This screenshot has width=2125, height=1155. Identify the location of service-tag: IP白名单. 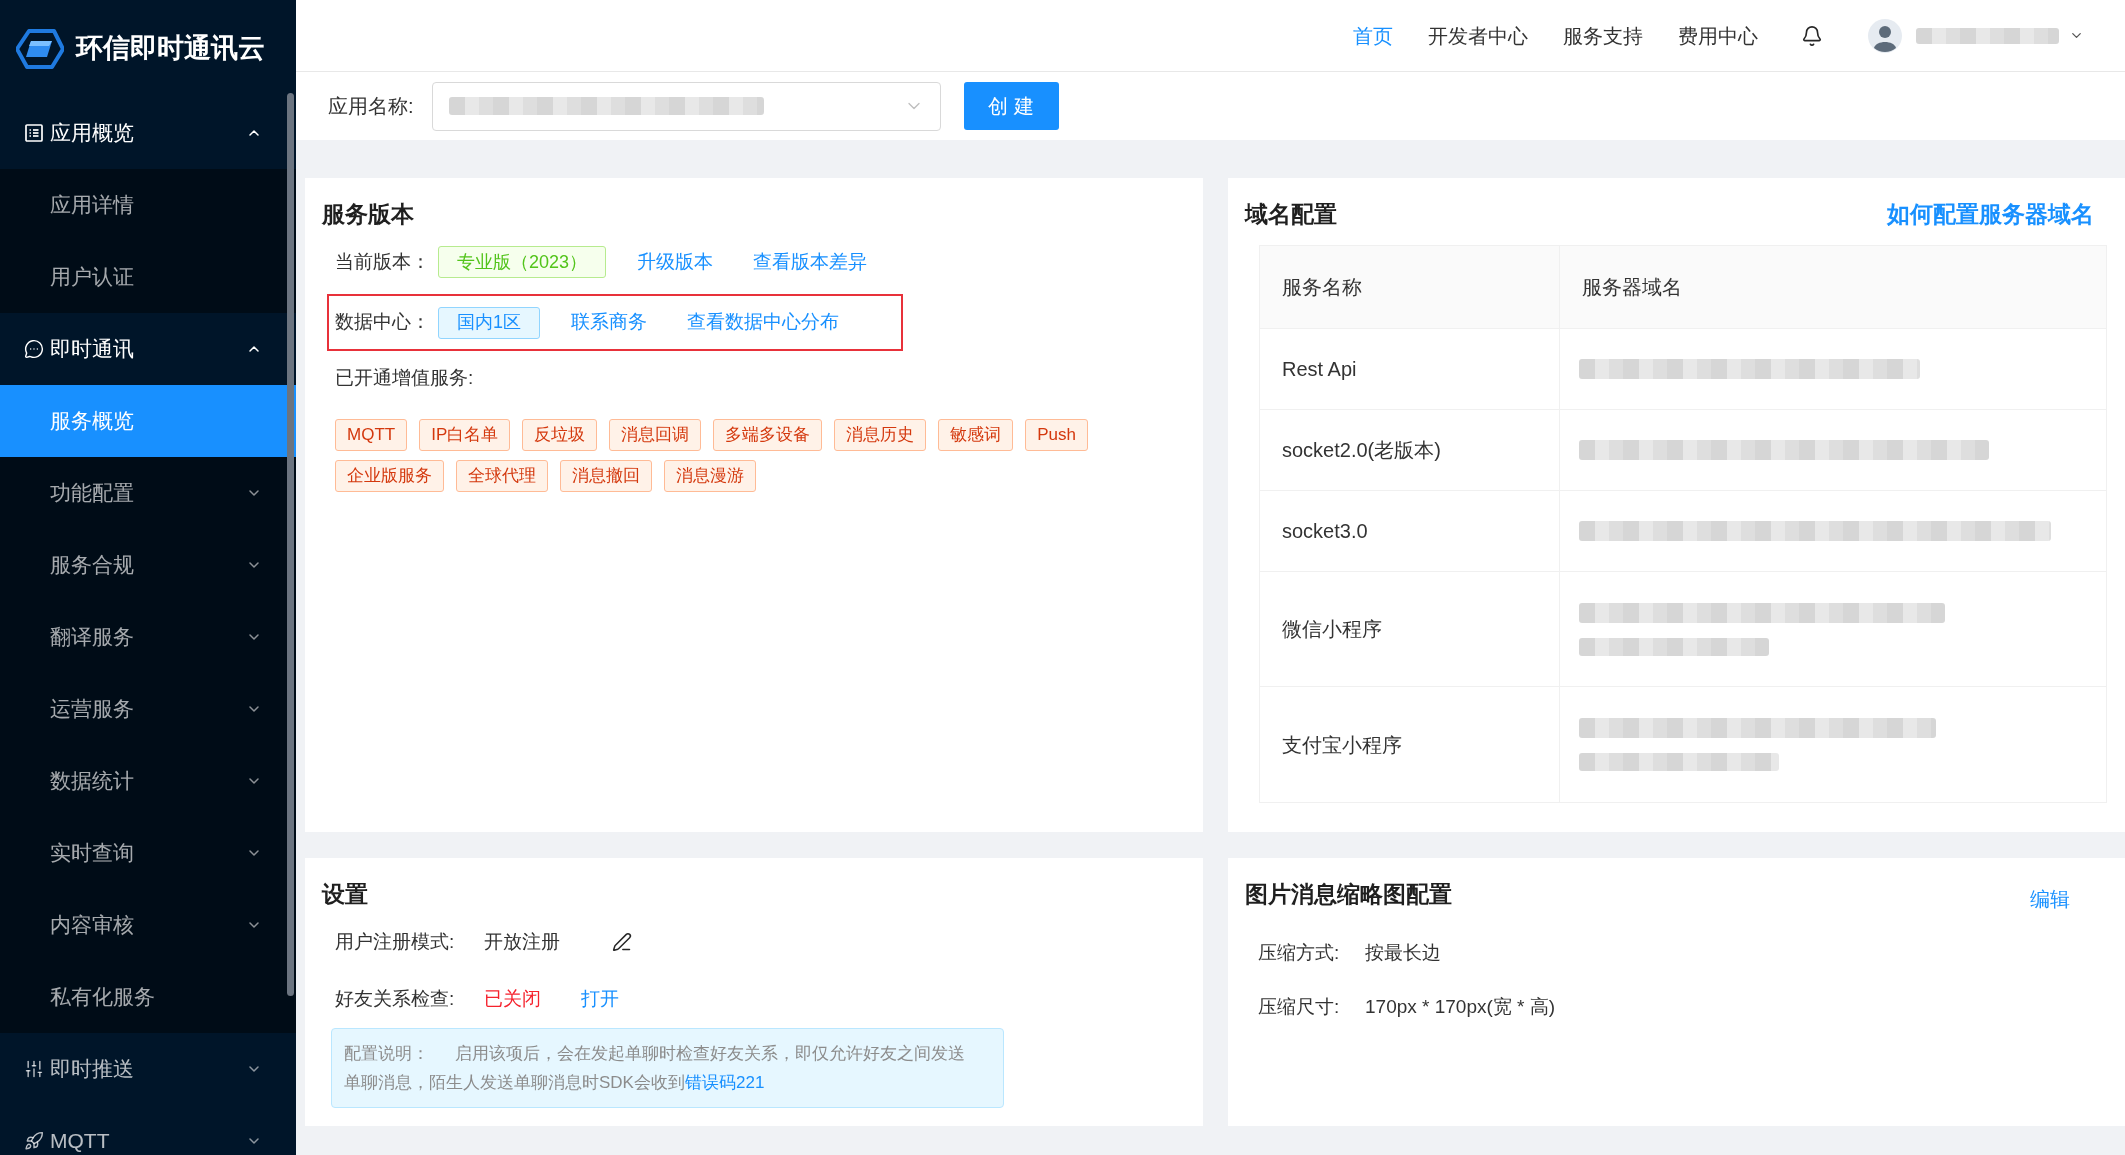
(465, 435).